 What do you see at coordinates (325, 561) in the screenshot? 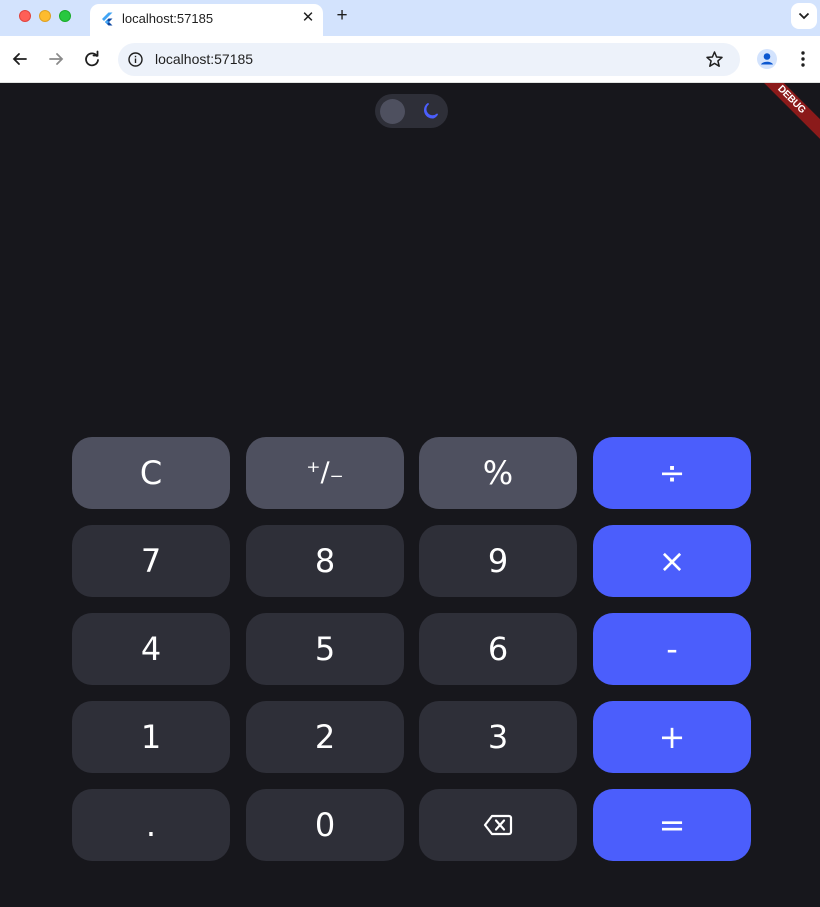
I see `digit-8-button: 8` at bounding box center [325, 561].